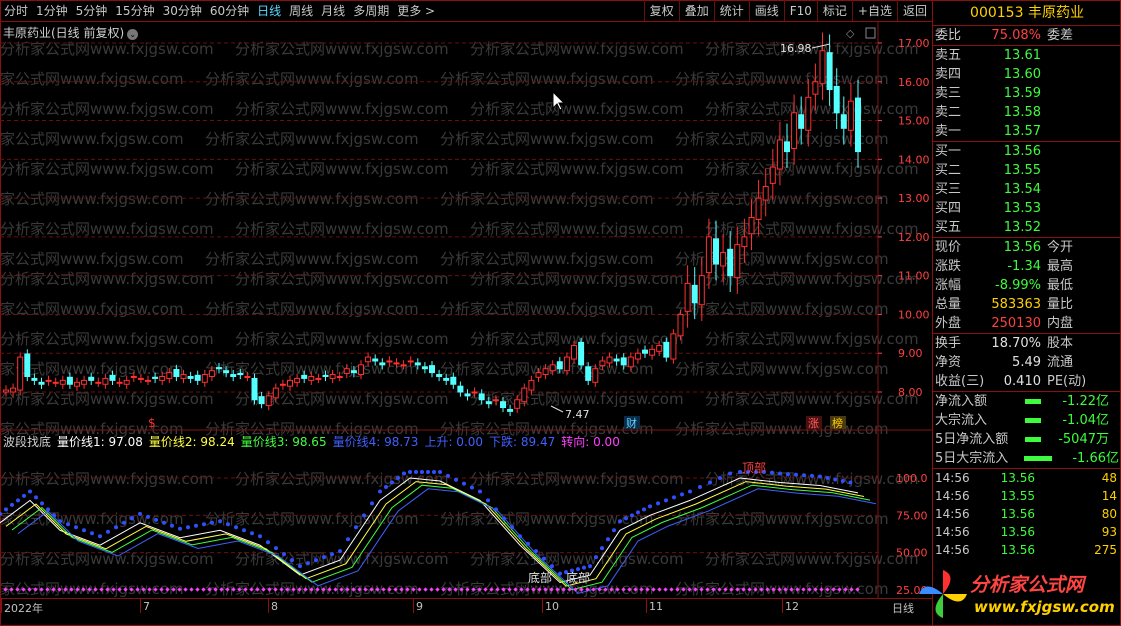 The width and height of the screenshot is (1121, 626). What do you see at coordinates (557, 409) in the screenshot?
I see `low-arrow` at bounding box center [557, 409].